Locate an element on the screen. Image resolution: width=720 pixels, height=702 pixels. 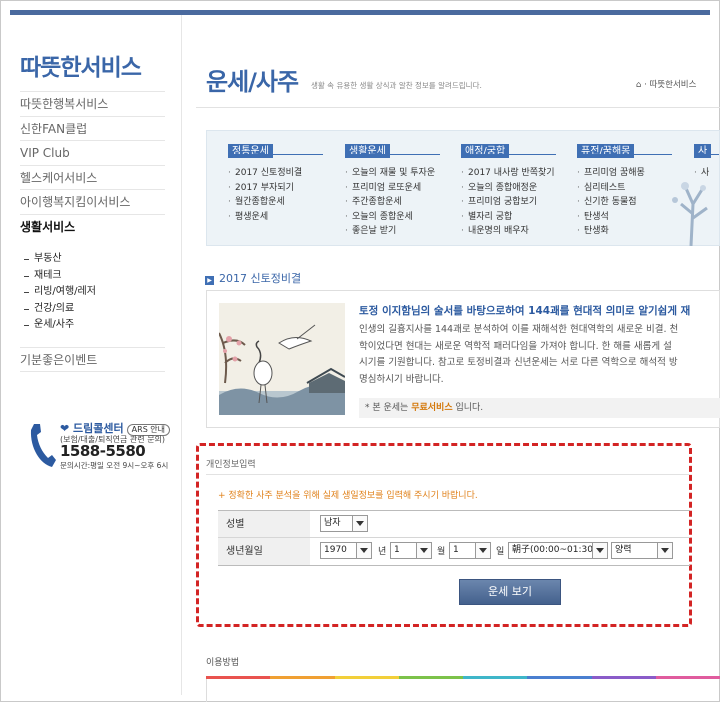
category-link: 2017 신토정비결 is located at coordinates (265, 173).